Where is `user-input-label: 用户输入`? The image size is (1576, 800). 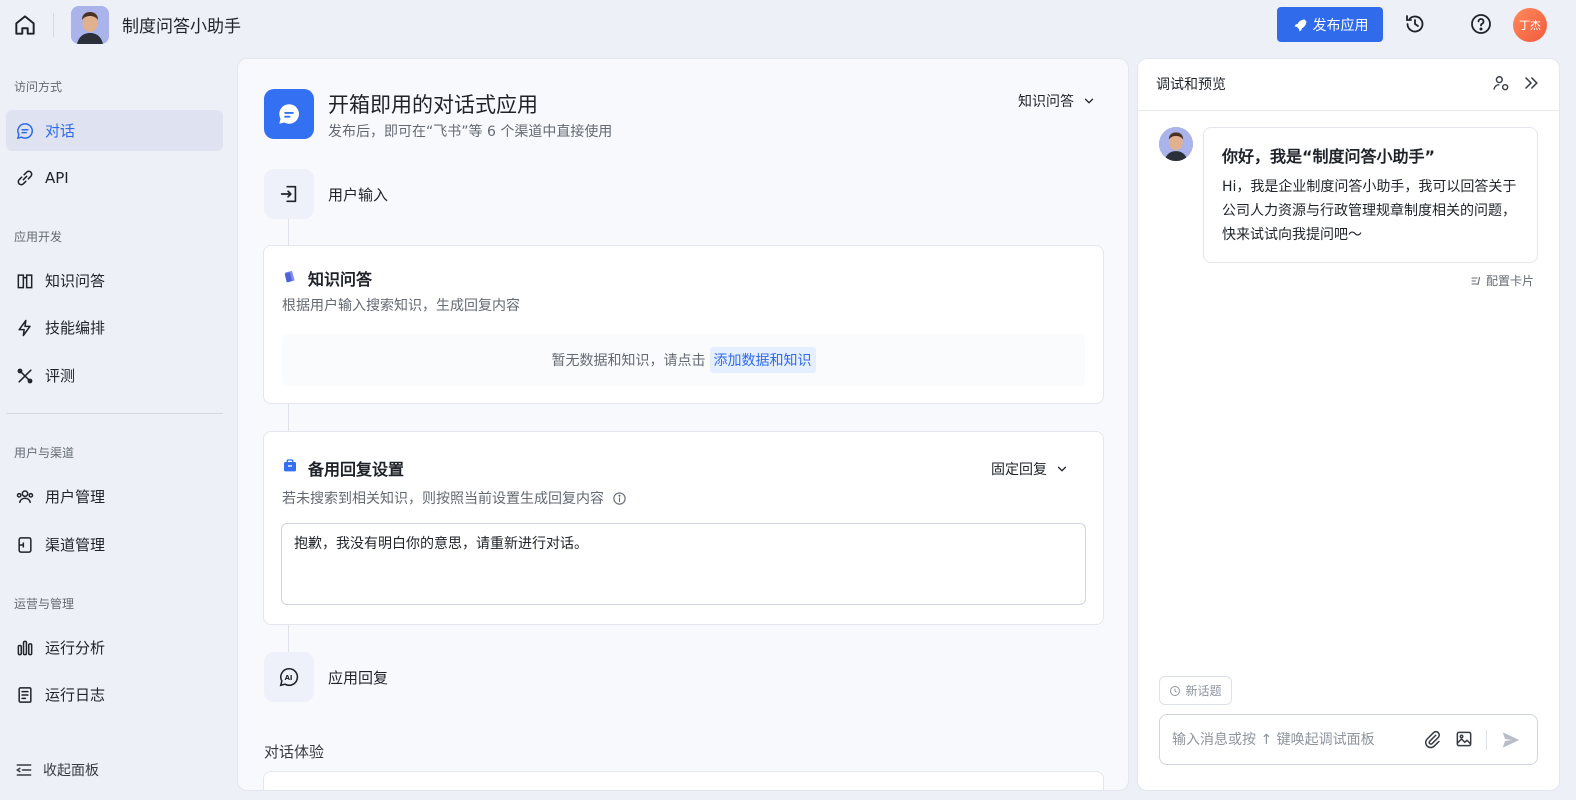
user-input-label: 用户输入 is located at coordinates (358, 195).